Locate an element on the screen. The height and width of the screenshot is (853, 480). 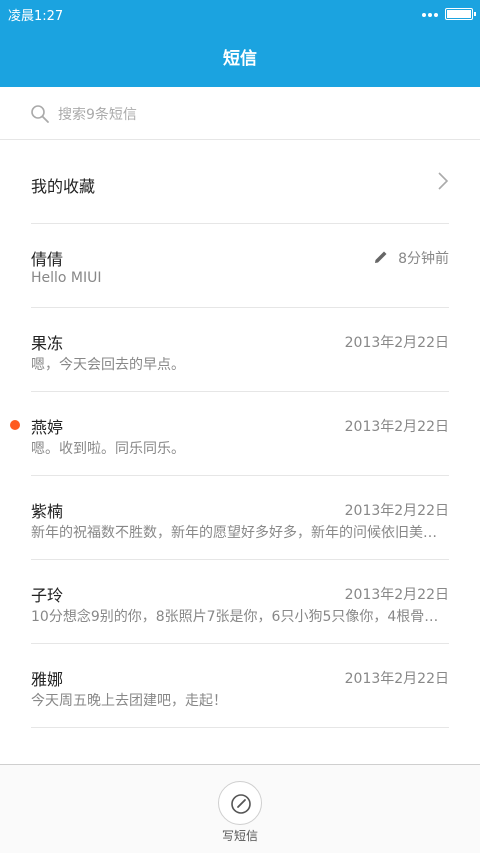
compose-label: 写短信 is located at coordinates (239, 836).